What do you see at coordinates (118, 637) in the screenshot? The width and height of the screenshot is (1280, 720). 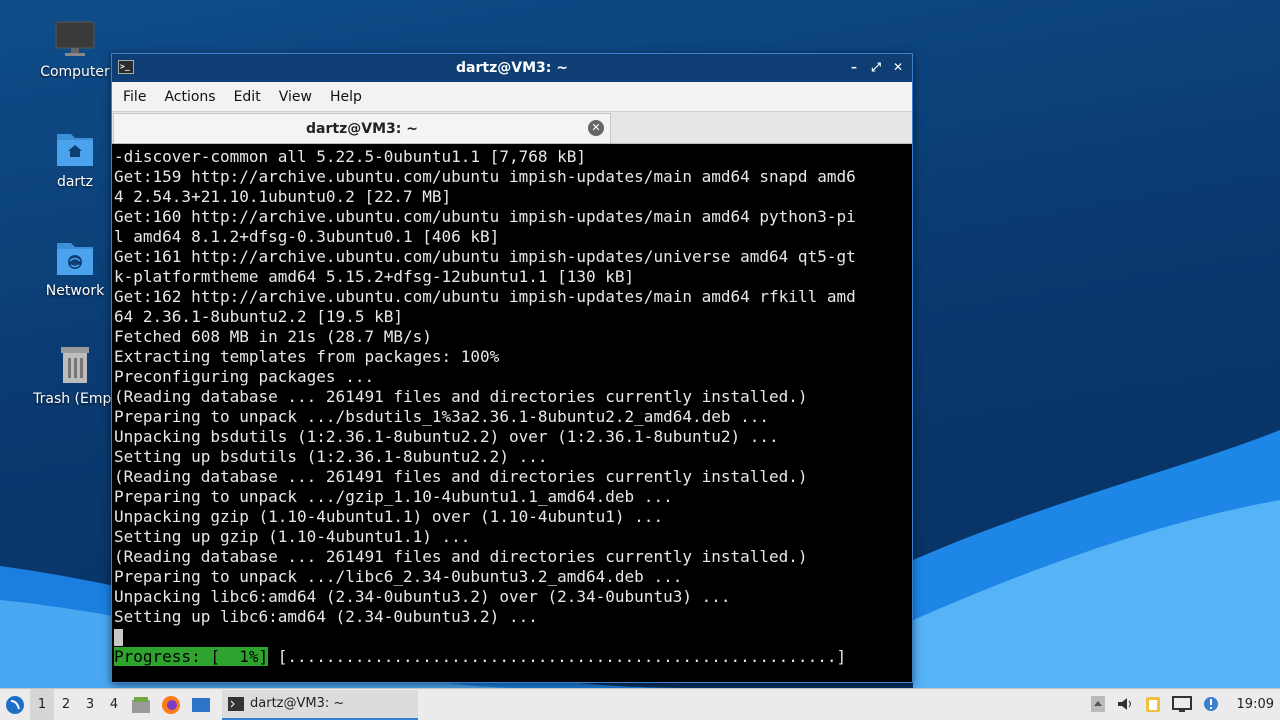 I see `text-cursor` at bounding box center [118, 637].